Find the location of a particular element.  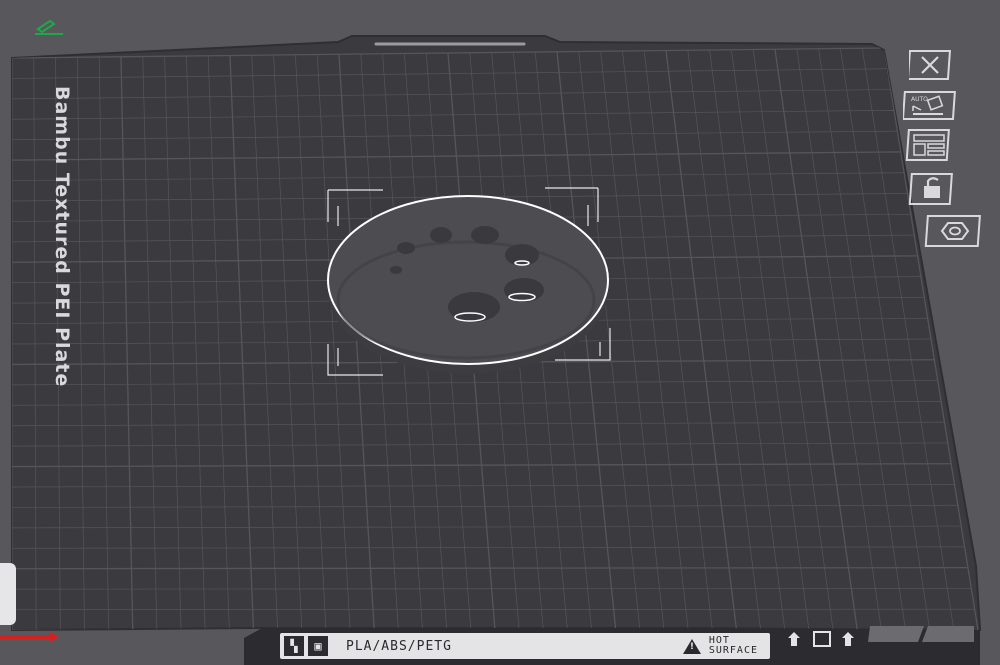

material-label: PLA/ABS/PETG is located at coordinates (399, 646).